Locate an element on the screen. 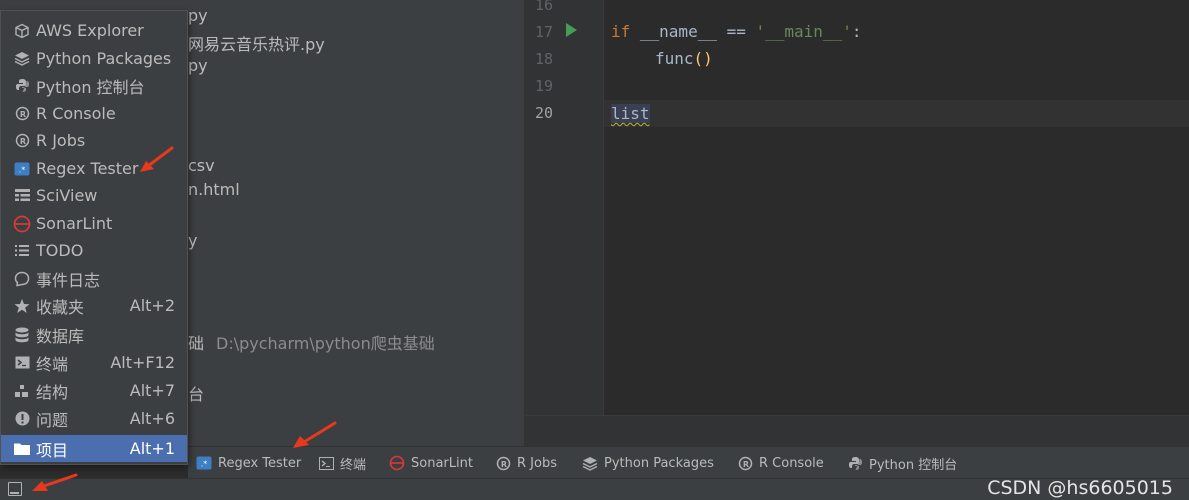 The height and width of the screenshot is (500, 1189). tree-item: 网易云音乐热评.py is located at coordinates (256, 43).